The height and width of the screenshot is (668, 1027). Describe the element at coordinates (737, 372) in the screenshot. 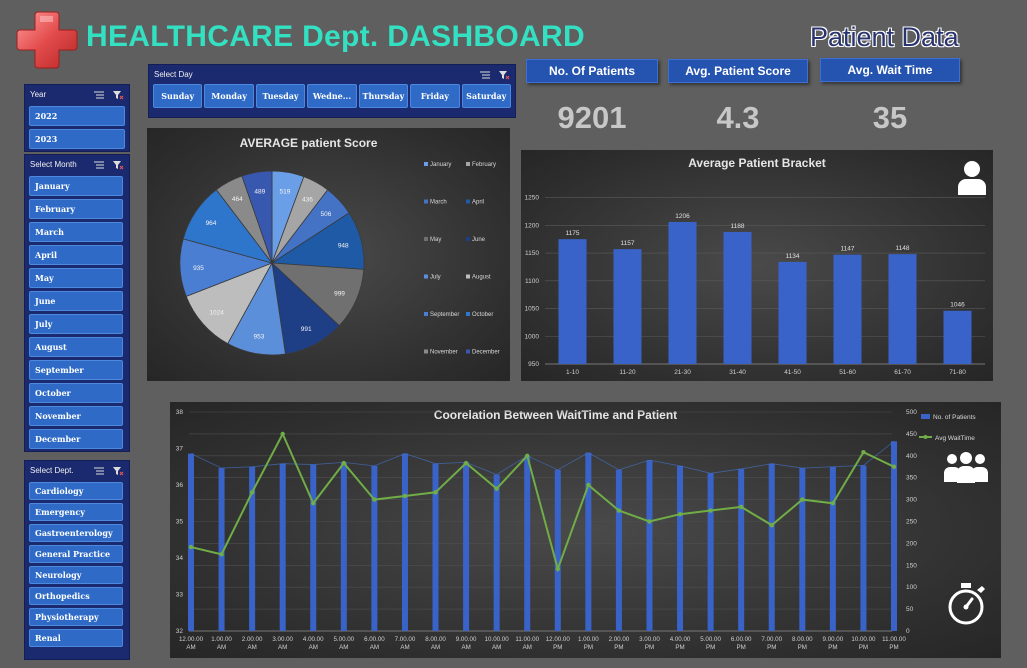

I see `x-tick-label: 31-40` at that location.